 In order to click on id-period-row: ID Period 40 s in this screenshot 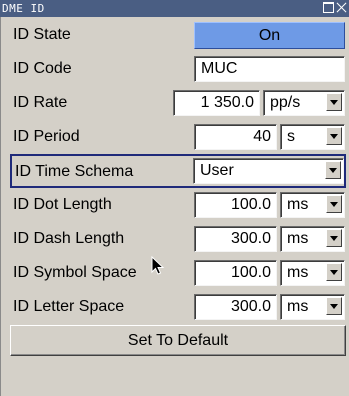, I will do `click(178, 137)`.